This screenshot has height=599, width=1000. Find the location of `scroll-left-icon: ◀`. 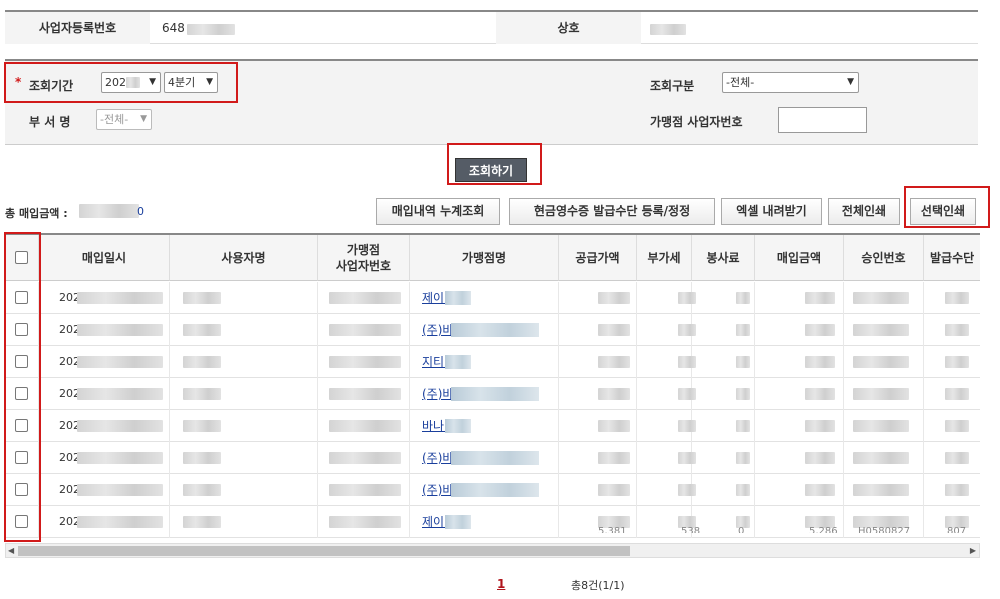

scroll-left-icon: ◀ is located at coordinates (11, 551).